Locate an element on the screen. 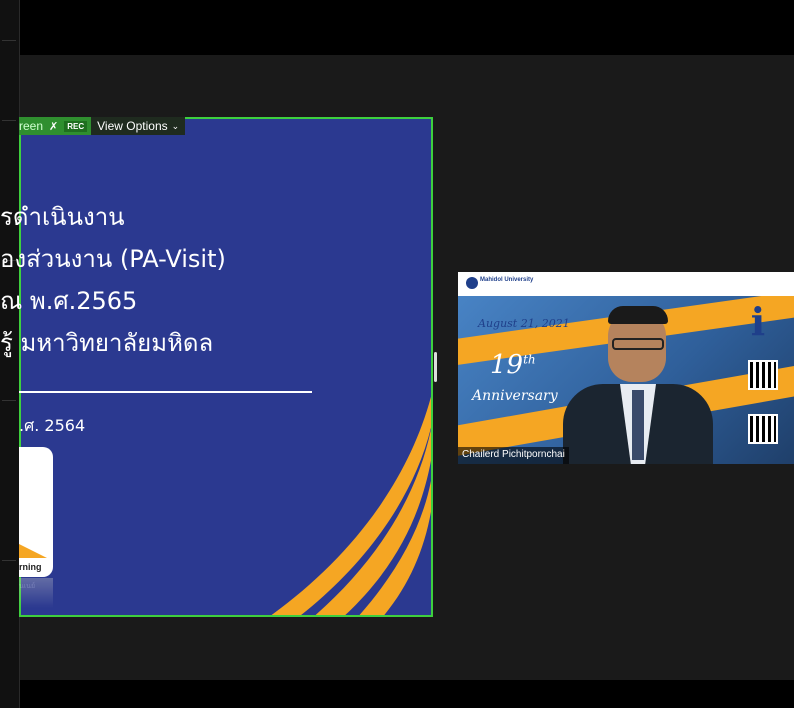  share-toolbar: reen ✗ REC View Options ⌄ is located at coordinates (102, 126).